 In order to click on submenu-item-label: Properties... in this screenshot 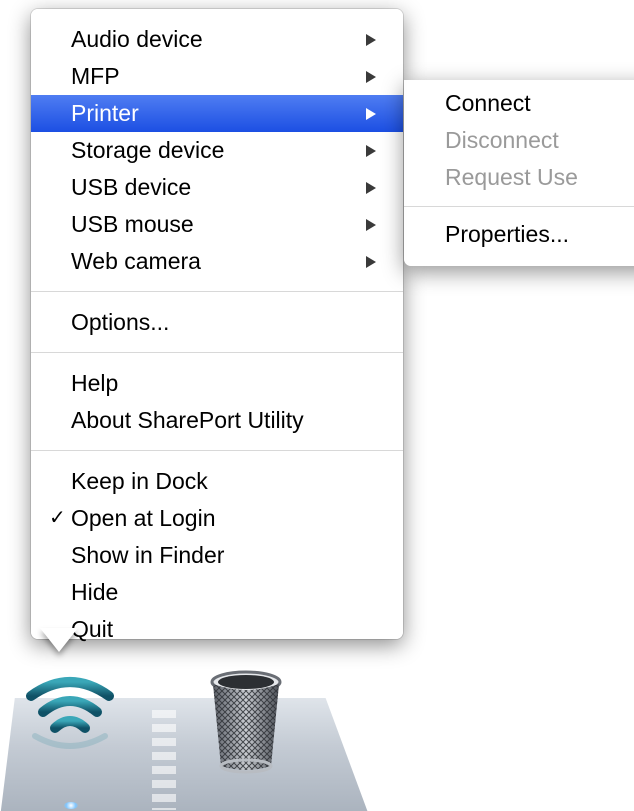, I will do `click(507, 234)`.